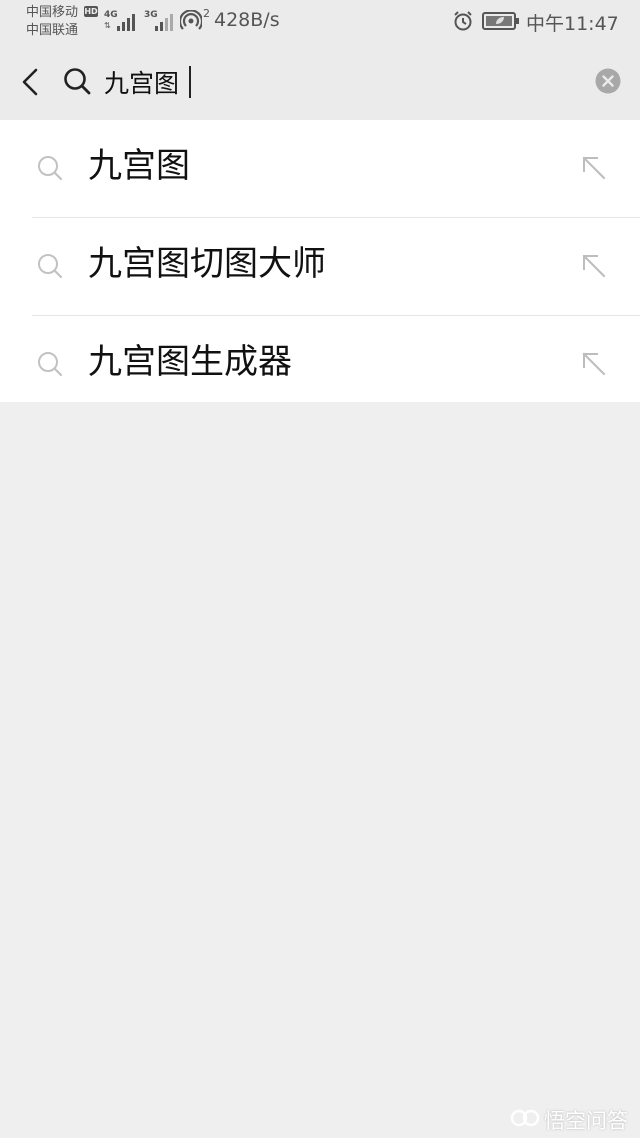 The height and width of the screenshot is (1138, 640). I want to click on suggestion-label: 九宫图生成器, so click(190, 362).